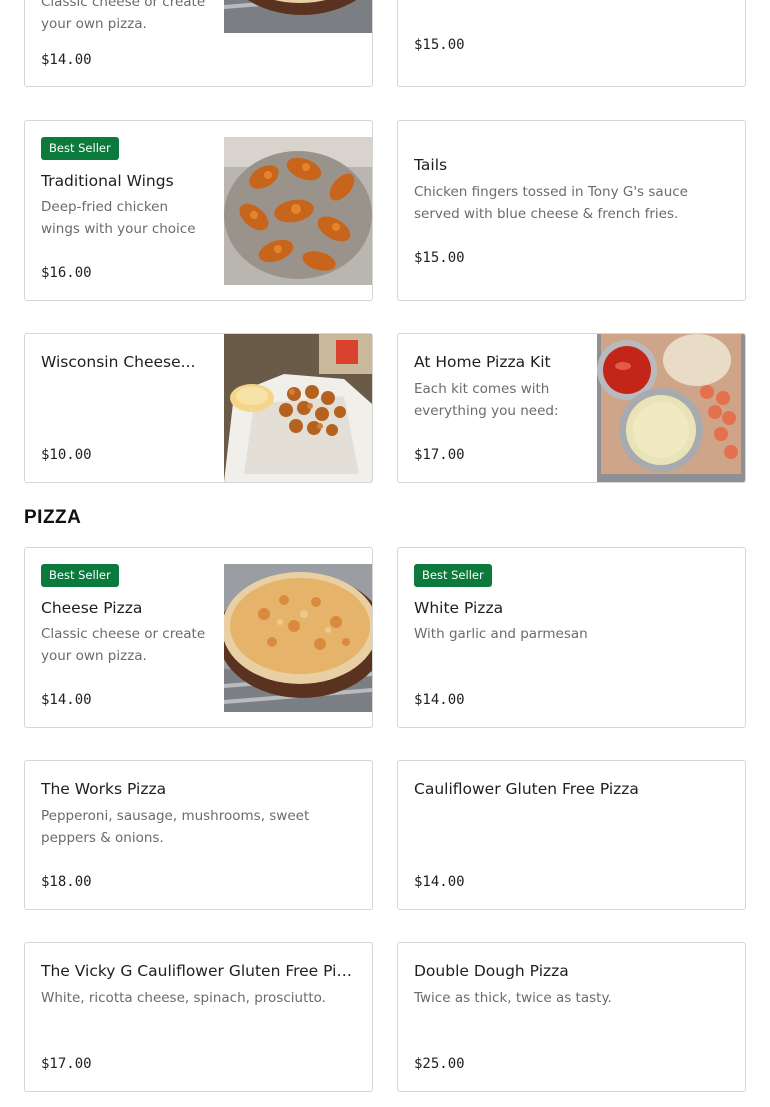 The image size is (770, 1107). What do you see at coordinates (92, 608) in the screenshot?
I see `item-title: Cheese Pizza` at bounding box center [92, 608].